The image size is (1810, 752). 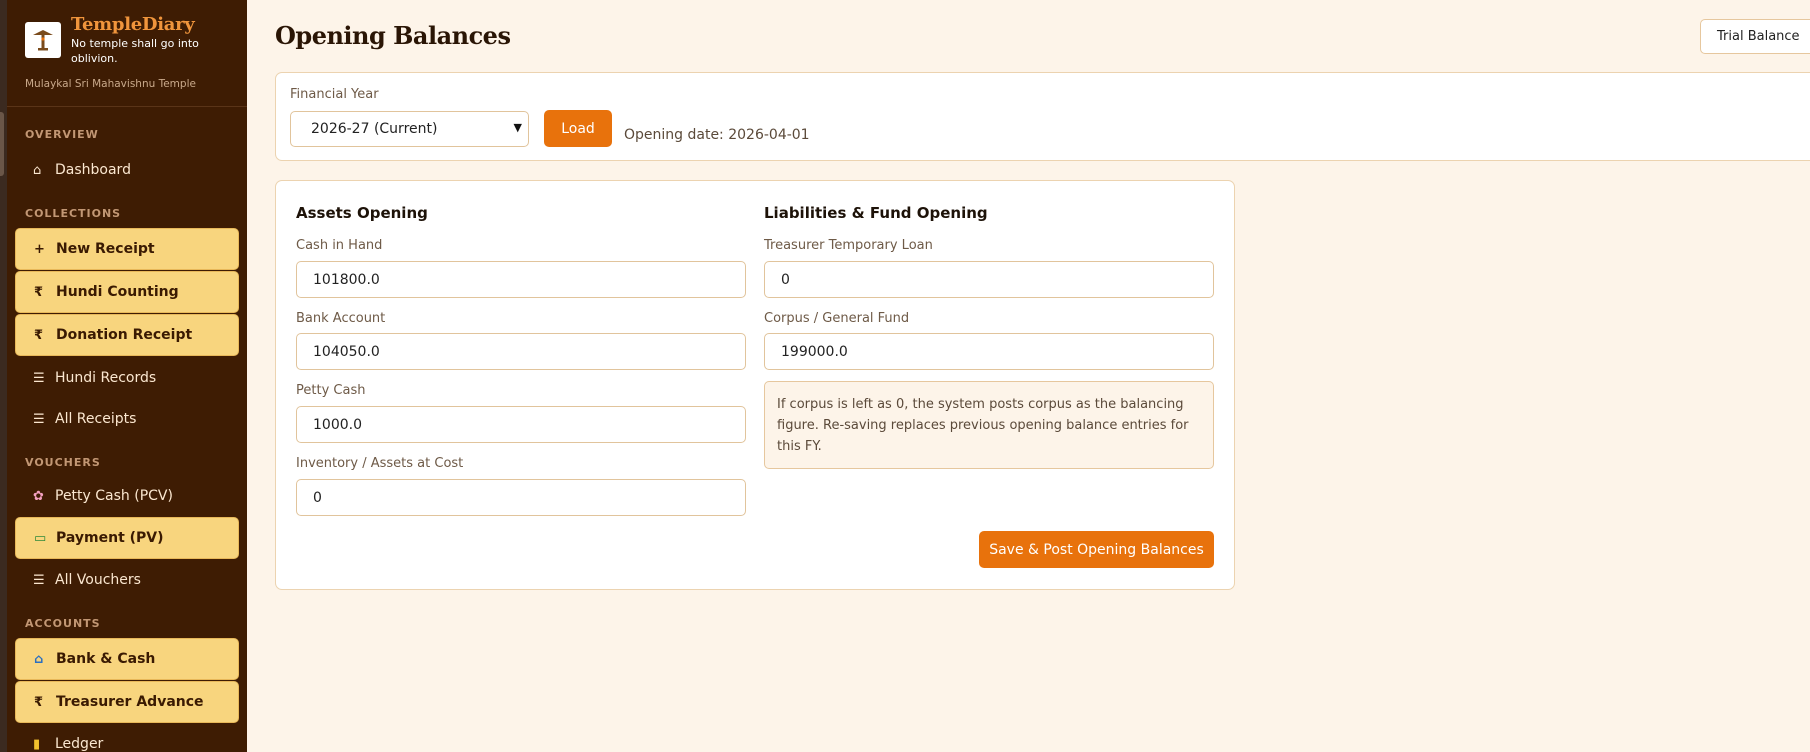 I want to click on sidebar-item-treasurer-advance: ₹ Treasurer Advance, so click(x=127, y=702).